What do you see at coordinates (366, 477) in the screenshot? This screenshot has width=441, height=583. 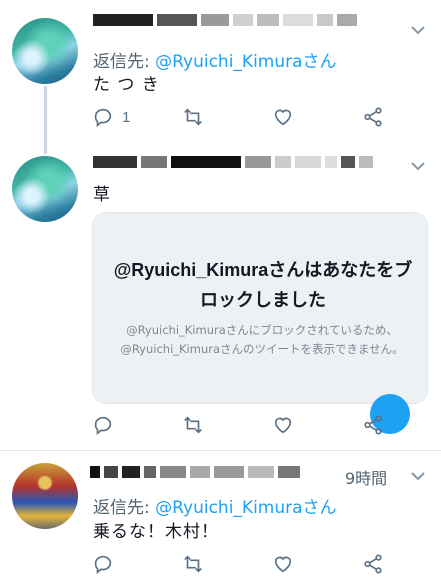 I see `tweet-timestamp: 9時間` at bounding box center [366, 477].